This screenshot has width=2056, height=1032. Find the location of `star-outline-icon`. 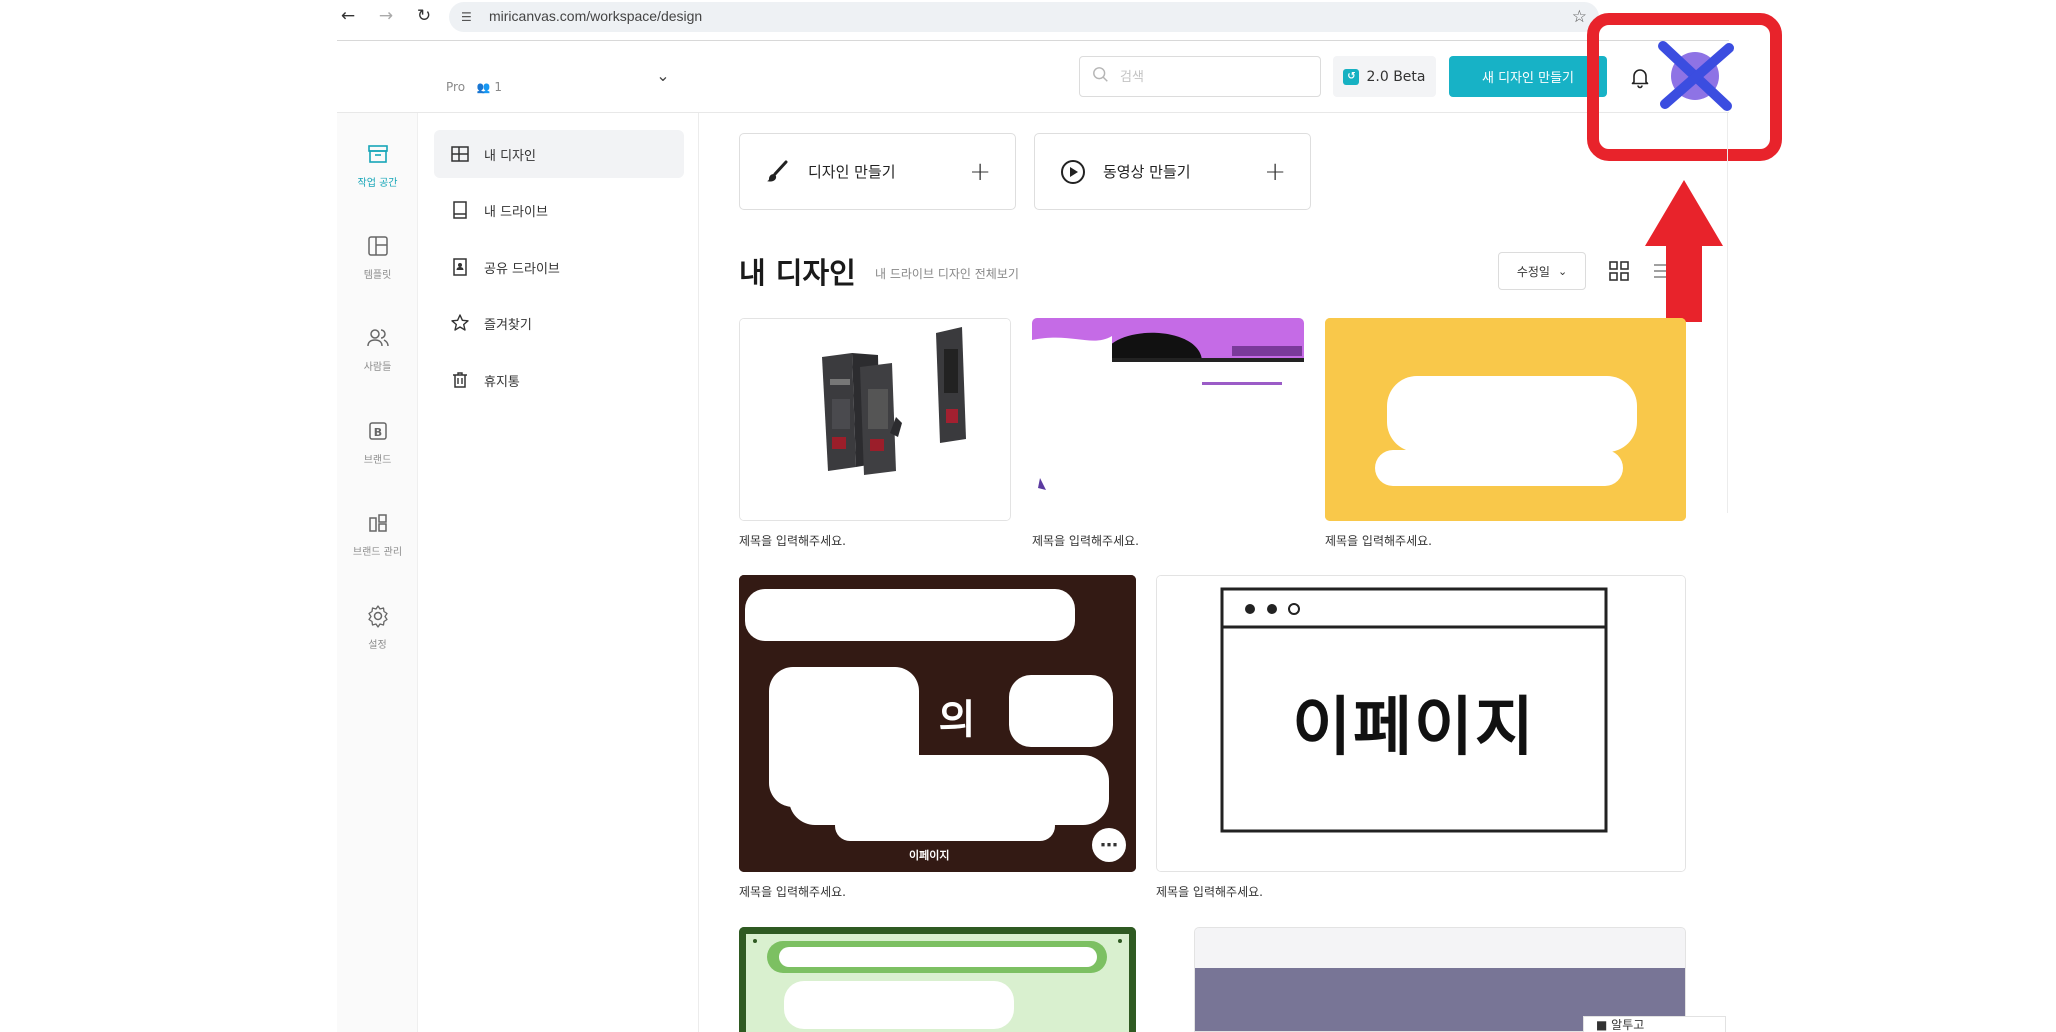

star-outline-icon is located at coordinates (460, 322).